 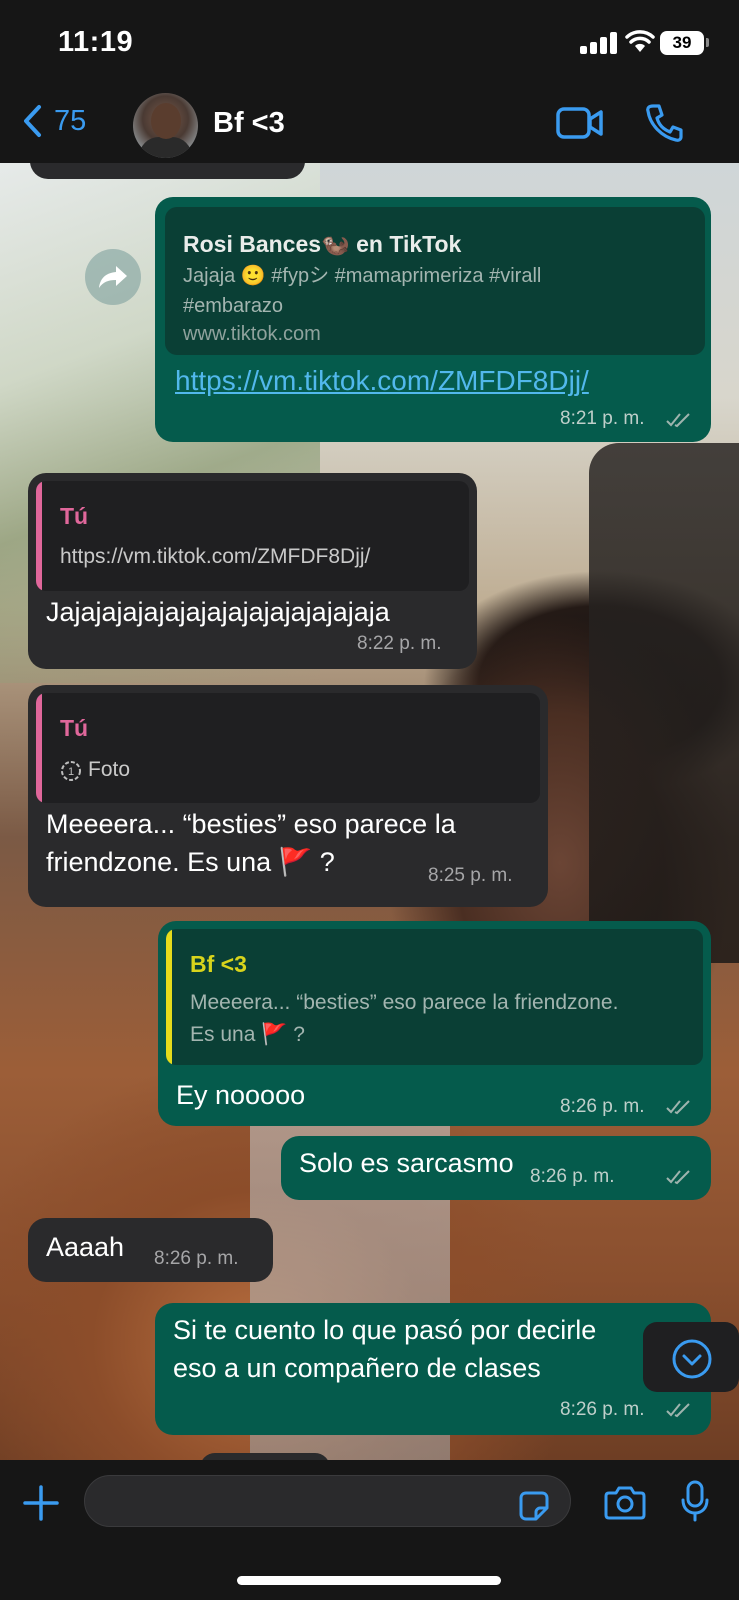 I want to click on camera-icon, so click(x=625, y=1502).